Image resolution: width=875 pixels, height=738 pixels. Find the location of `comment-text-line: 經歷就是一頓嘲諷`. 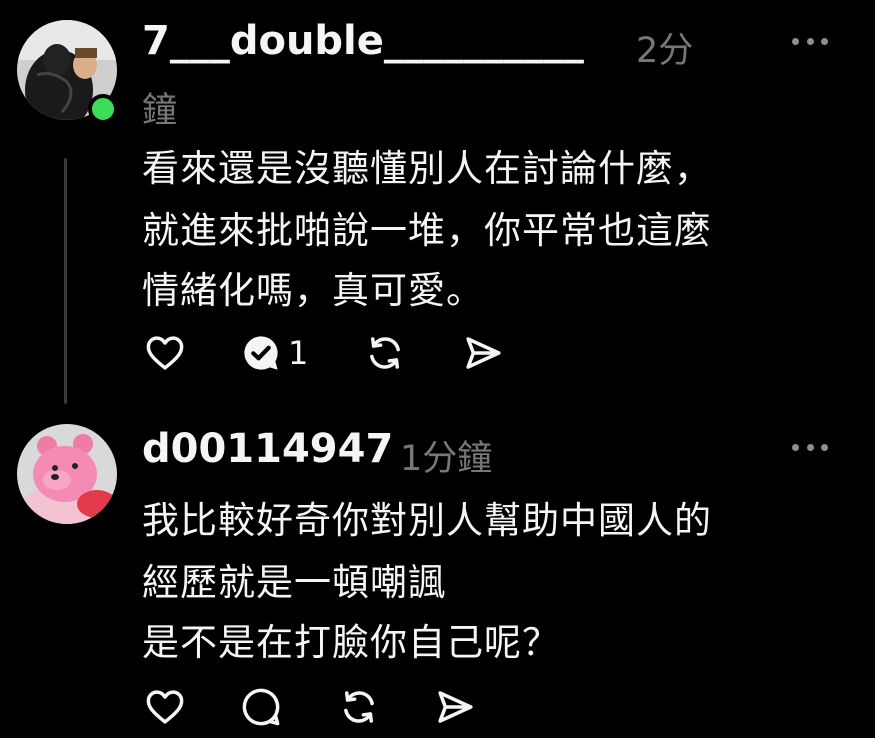

comment-text-line: 經歷就是一頓嘲諷 is located at coordinates (294, 582).